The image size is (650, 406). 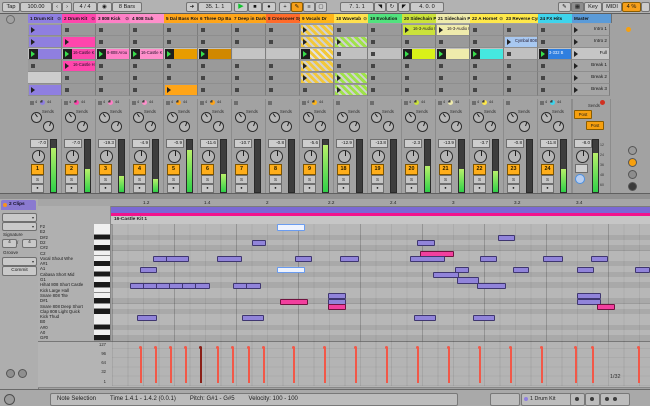 I want to click on clip-quantize-select: ▾, so click(x=19, y=226).